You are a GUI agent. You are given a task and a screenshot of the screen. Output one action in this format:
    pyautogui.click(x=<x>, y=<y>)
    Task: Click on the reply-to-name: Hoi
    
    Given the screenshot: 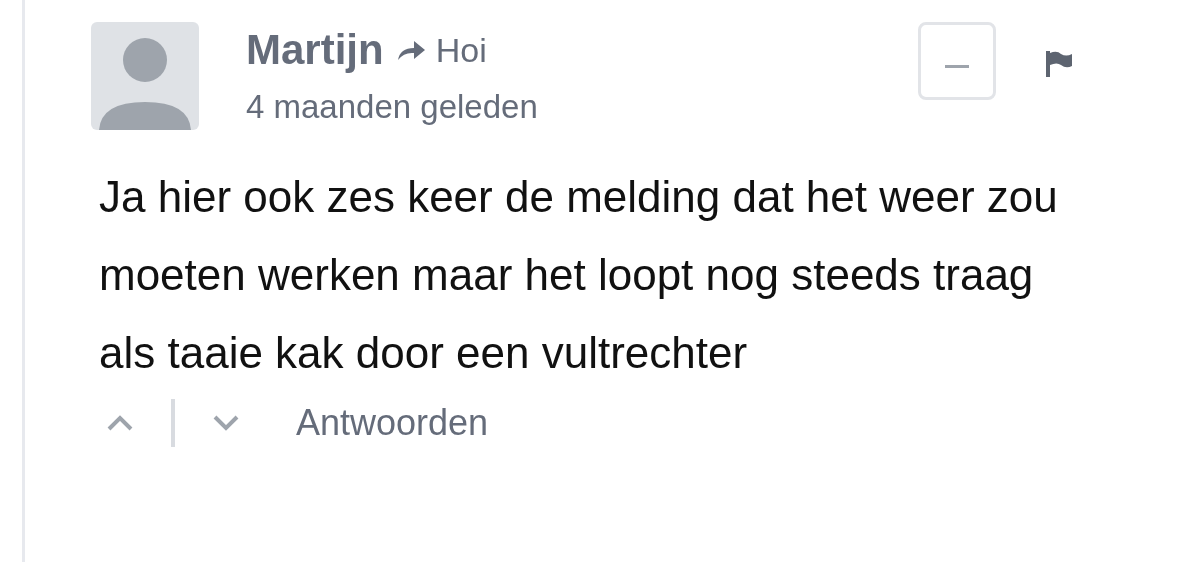 What is the action you would take?
    pyautogui.click(x=461, y=50)
    